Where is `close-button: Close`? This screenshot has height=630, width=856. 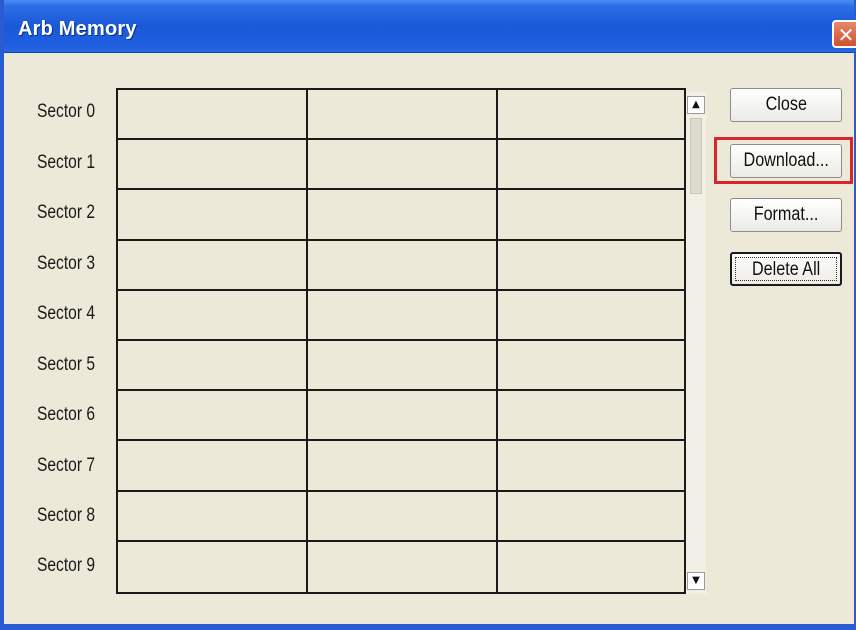 close-button: Close is located at coordinates (786, 105).